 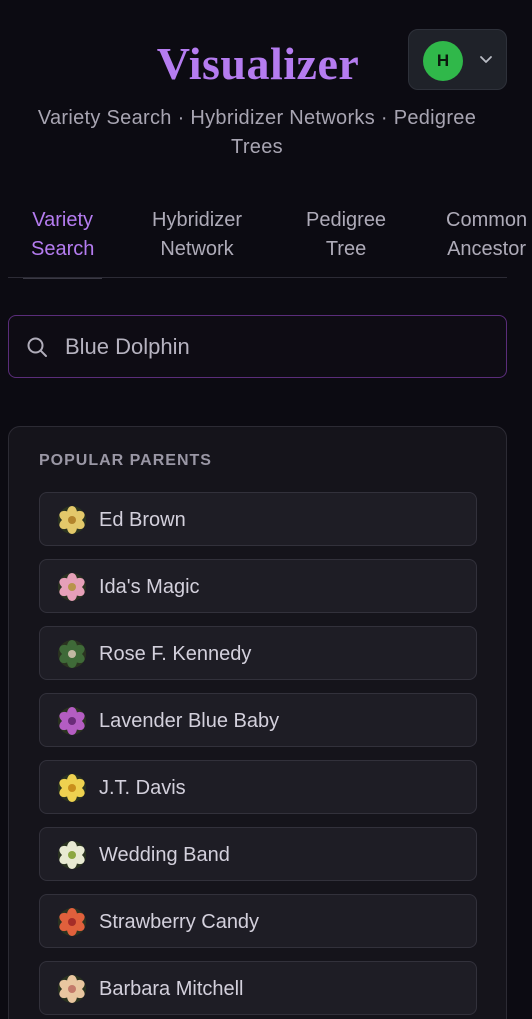 What do you see at coordinates (280, 347) in the screenshot?
I see `variety-search-input` at bounding box center [280, 347].